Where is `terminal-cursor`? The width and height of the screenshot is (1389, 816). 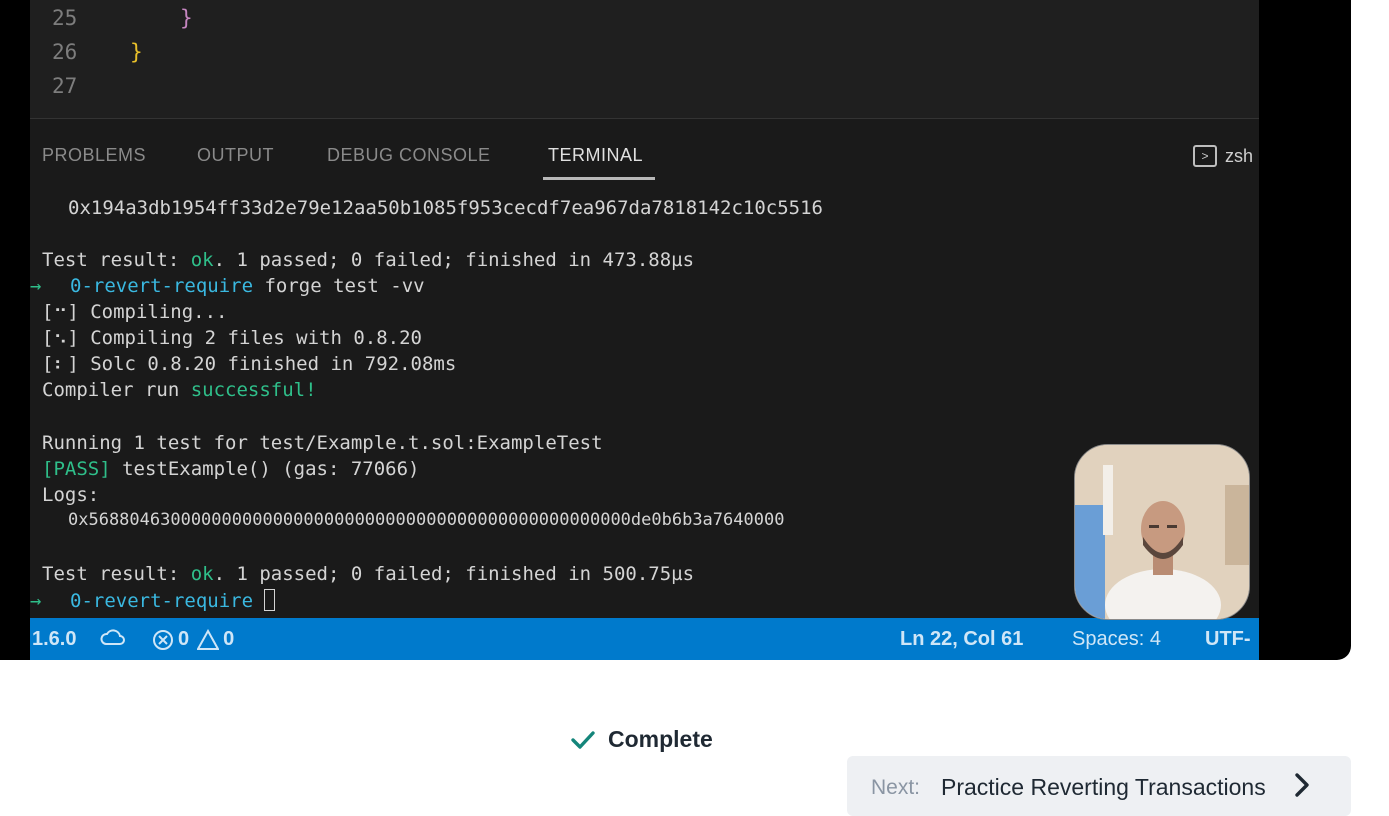 terminal-cursor is located at coordinates (270, 600).